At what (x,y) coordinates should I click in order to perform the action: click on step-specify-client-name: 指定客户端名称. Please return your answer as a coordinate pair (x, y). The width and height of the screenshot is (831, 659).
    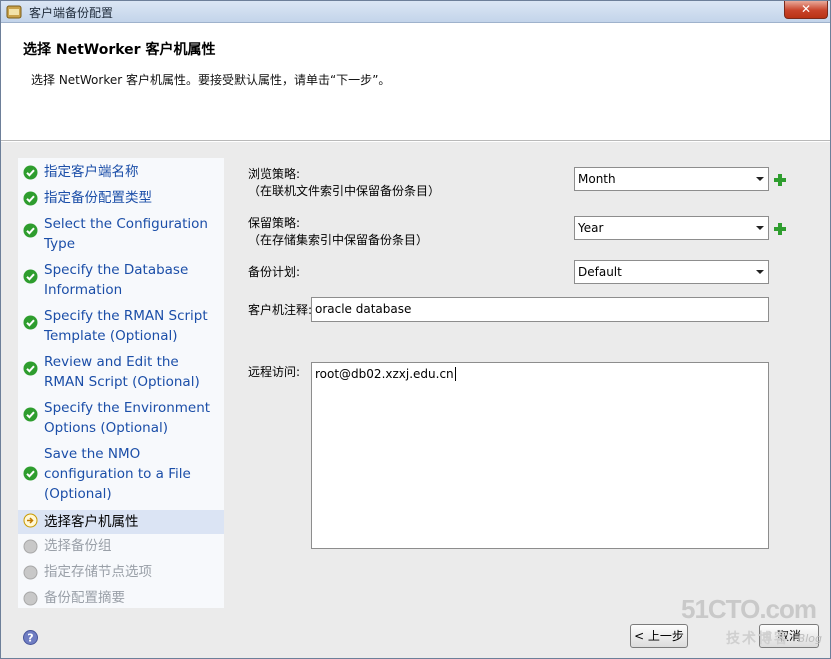
    Looking at the image, I should click on (121, 174).